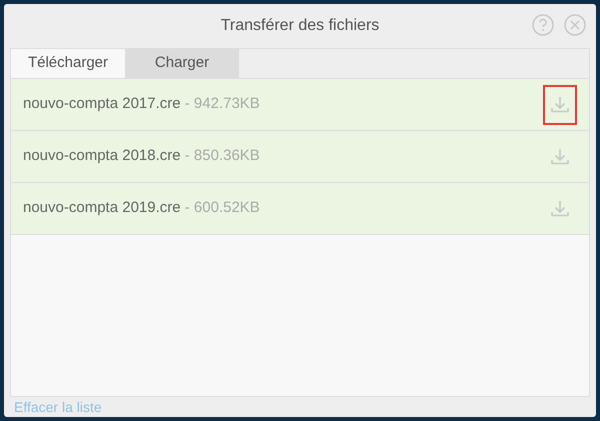 The height and width of the screenshot is (421, 600). I want to click on file-name: nouvo-compta 2017.cre - 942.73KB, so click(141, 104).